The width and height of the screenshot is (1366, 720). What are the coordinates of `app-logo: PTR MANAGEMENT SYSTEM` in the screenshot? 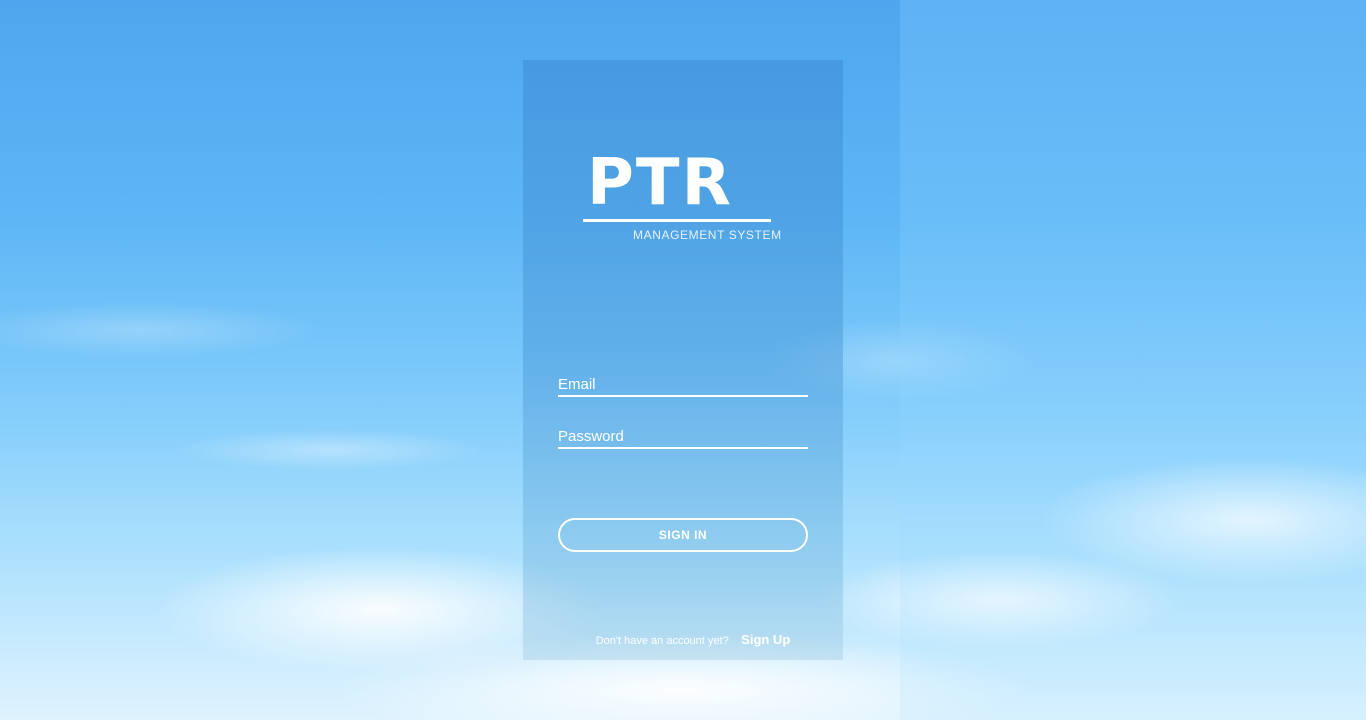 It's located at (685, 198).